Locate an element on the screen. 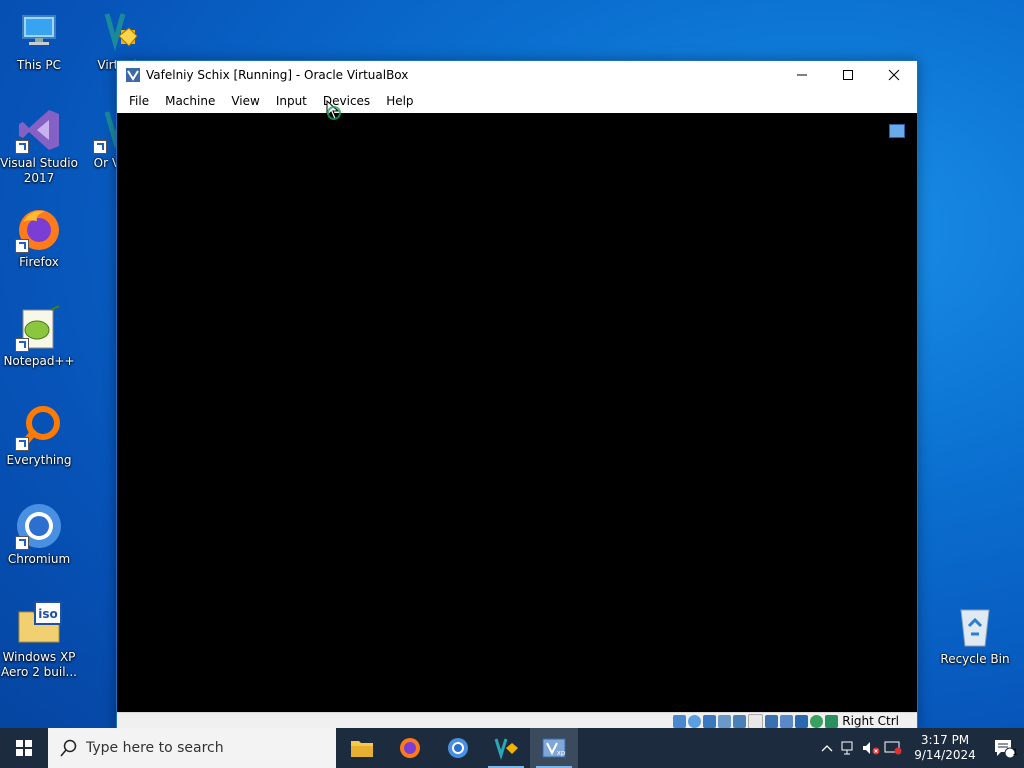 The image size is (1024, 768). desktop-icon-label: Notepad++ is located at coordinates (39, 361).